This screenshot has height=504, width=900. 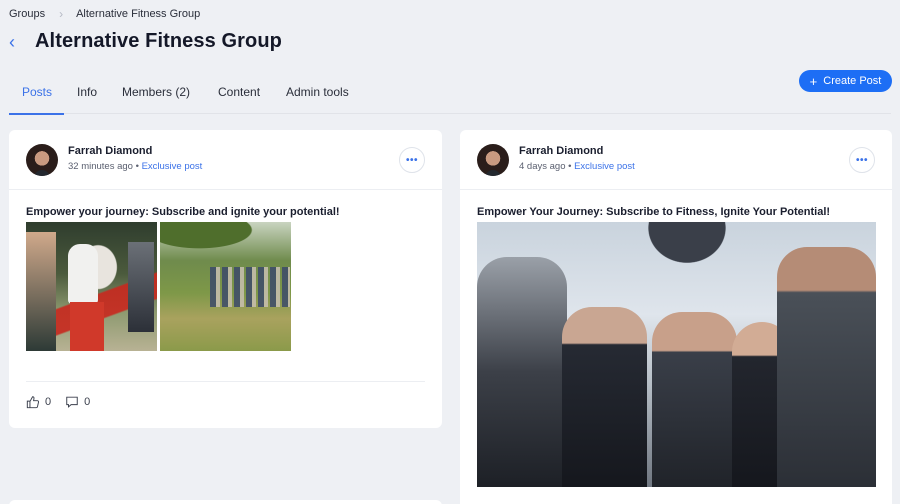 I want to click on tab-members: Members (2), so click(x=157, y=95).